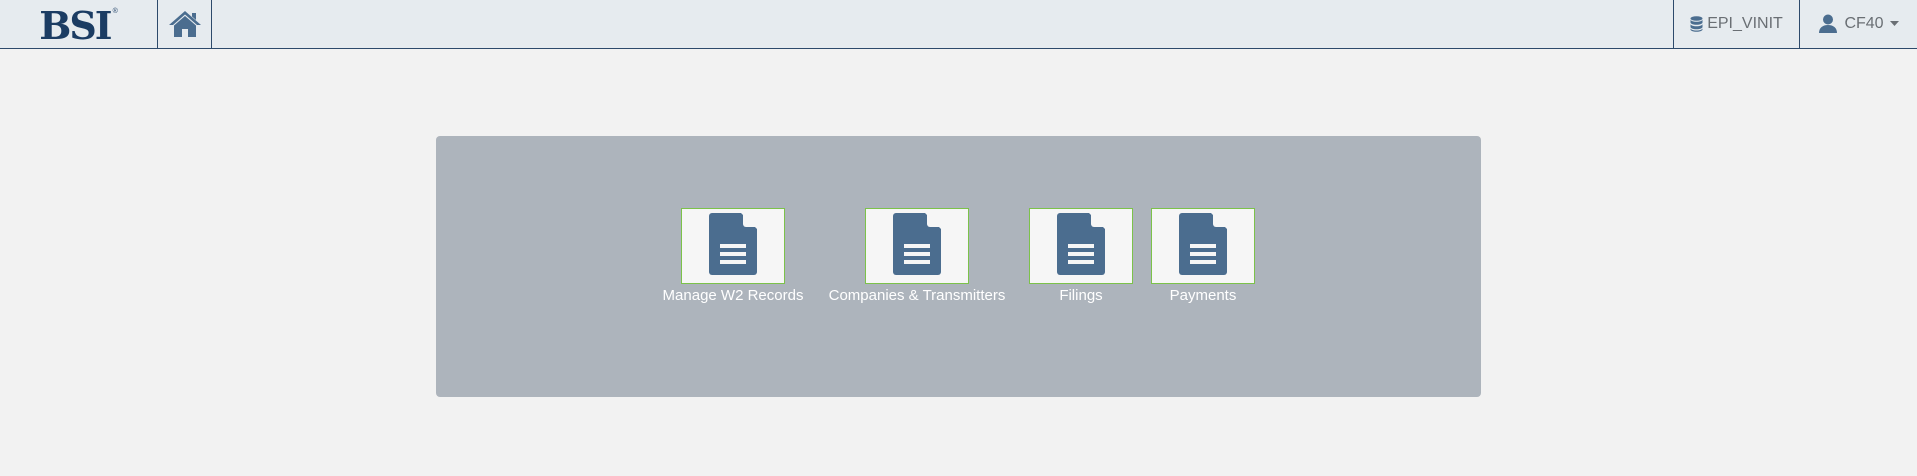 The image size is (1917, 476). I want to click on database-selector: EPI_VINIT, so click(1736, 24).